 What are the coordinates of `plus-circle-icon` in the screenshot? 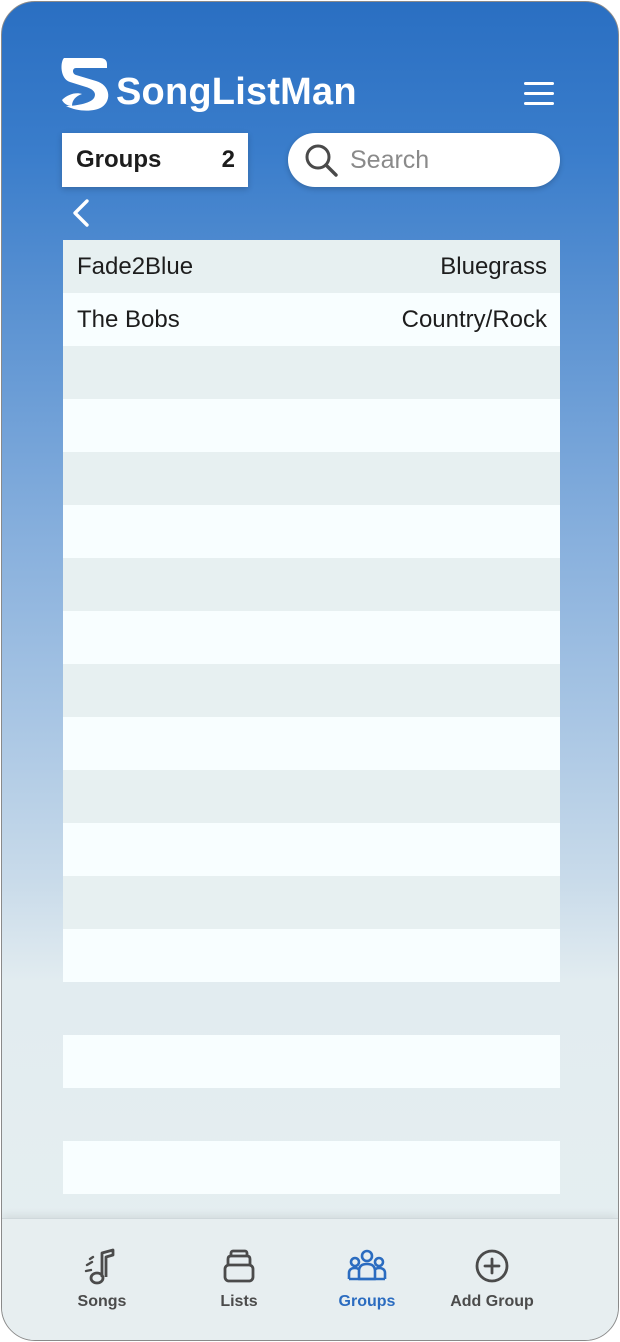 It's located at (492, 1266).